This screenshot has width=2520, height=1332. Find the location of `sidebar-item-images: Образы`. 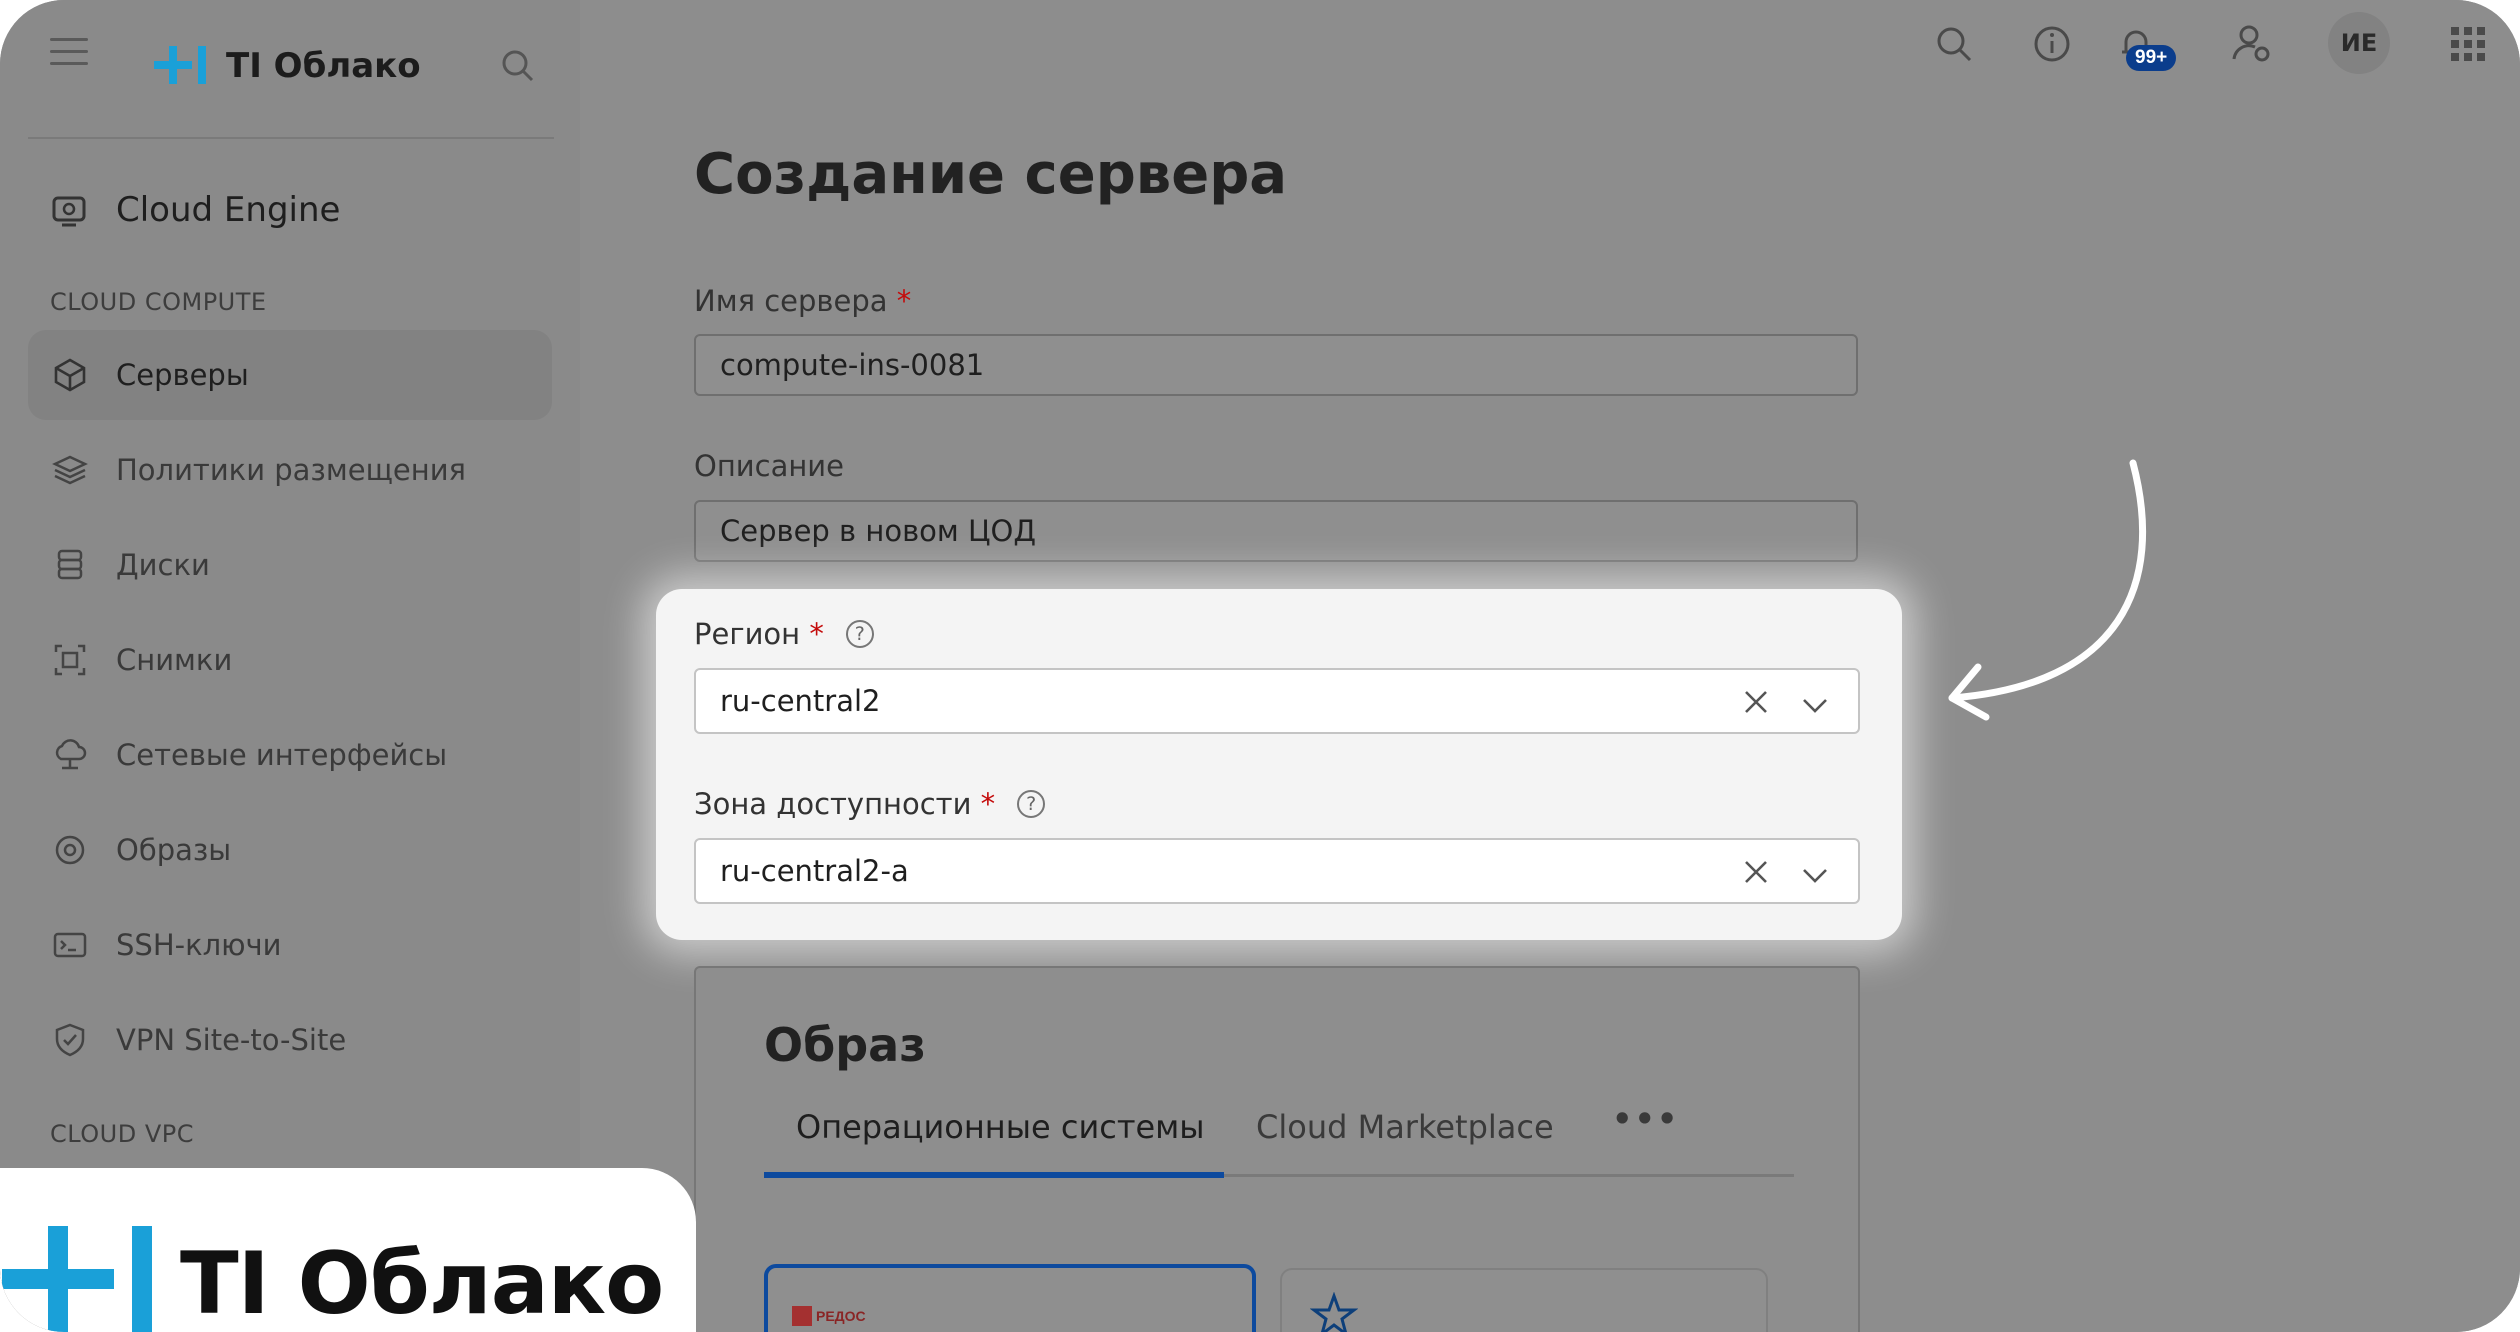

sidebar-item-images: Образы is located at coordinates (290, 850).